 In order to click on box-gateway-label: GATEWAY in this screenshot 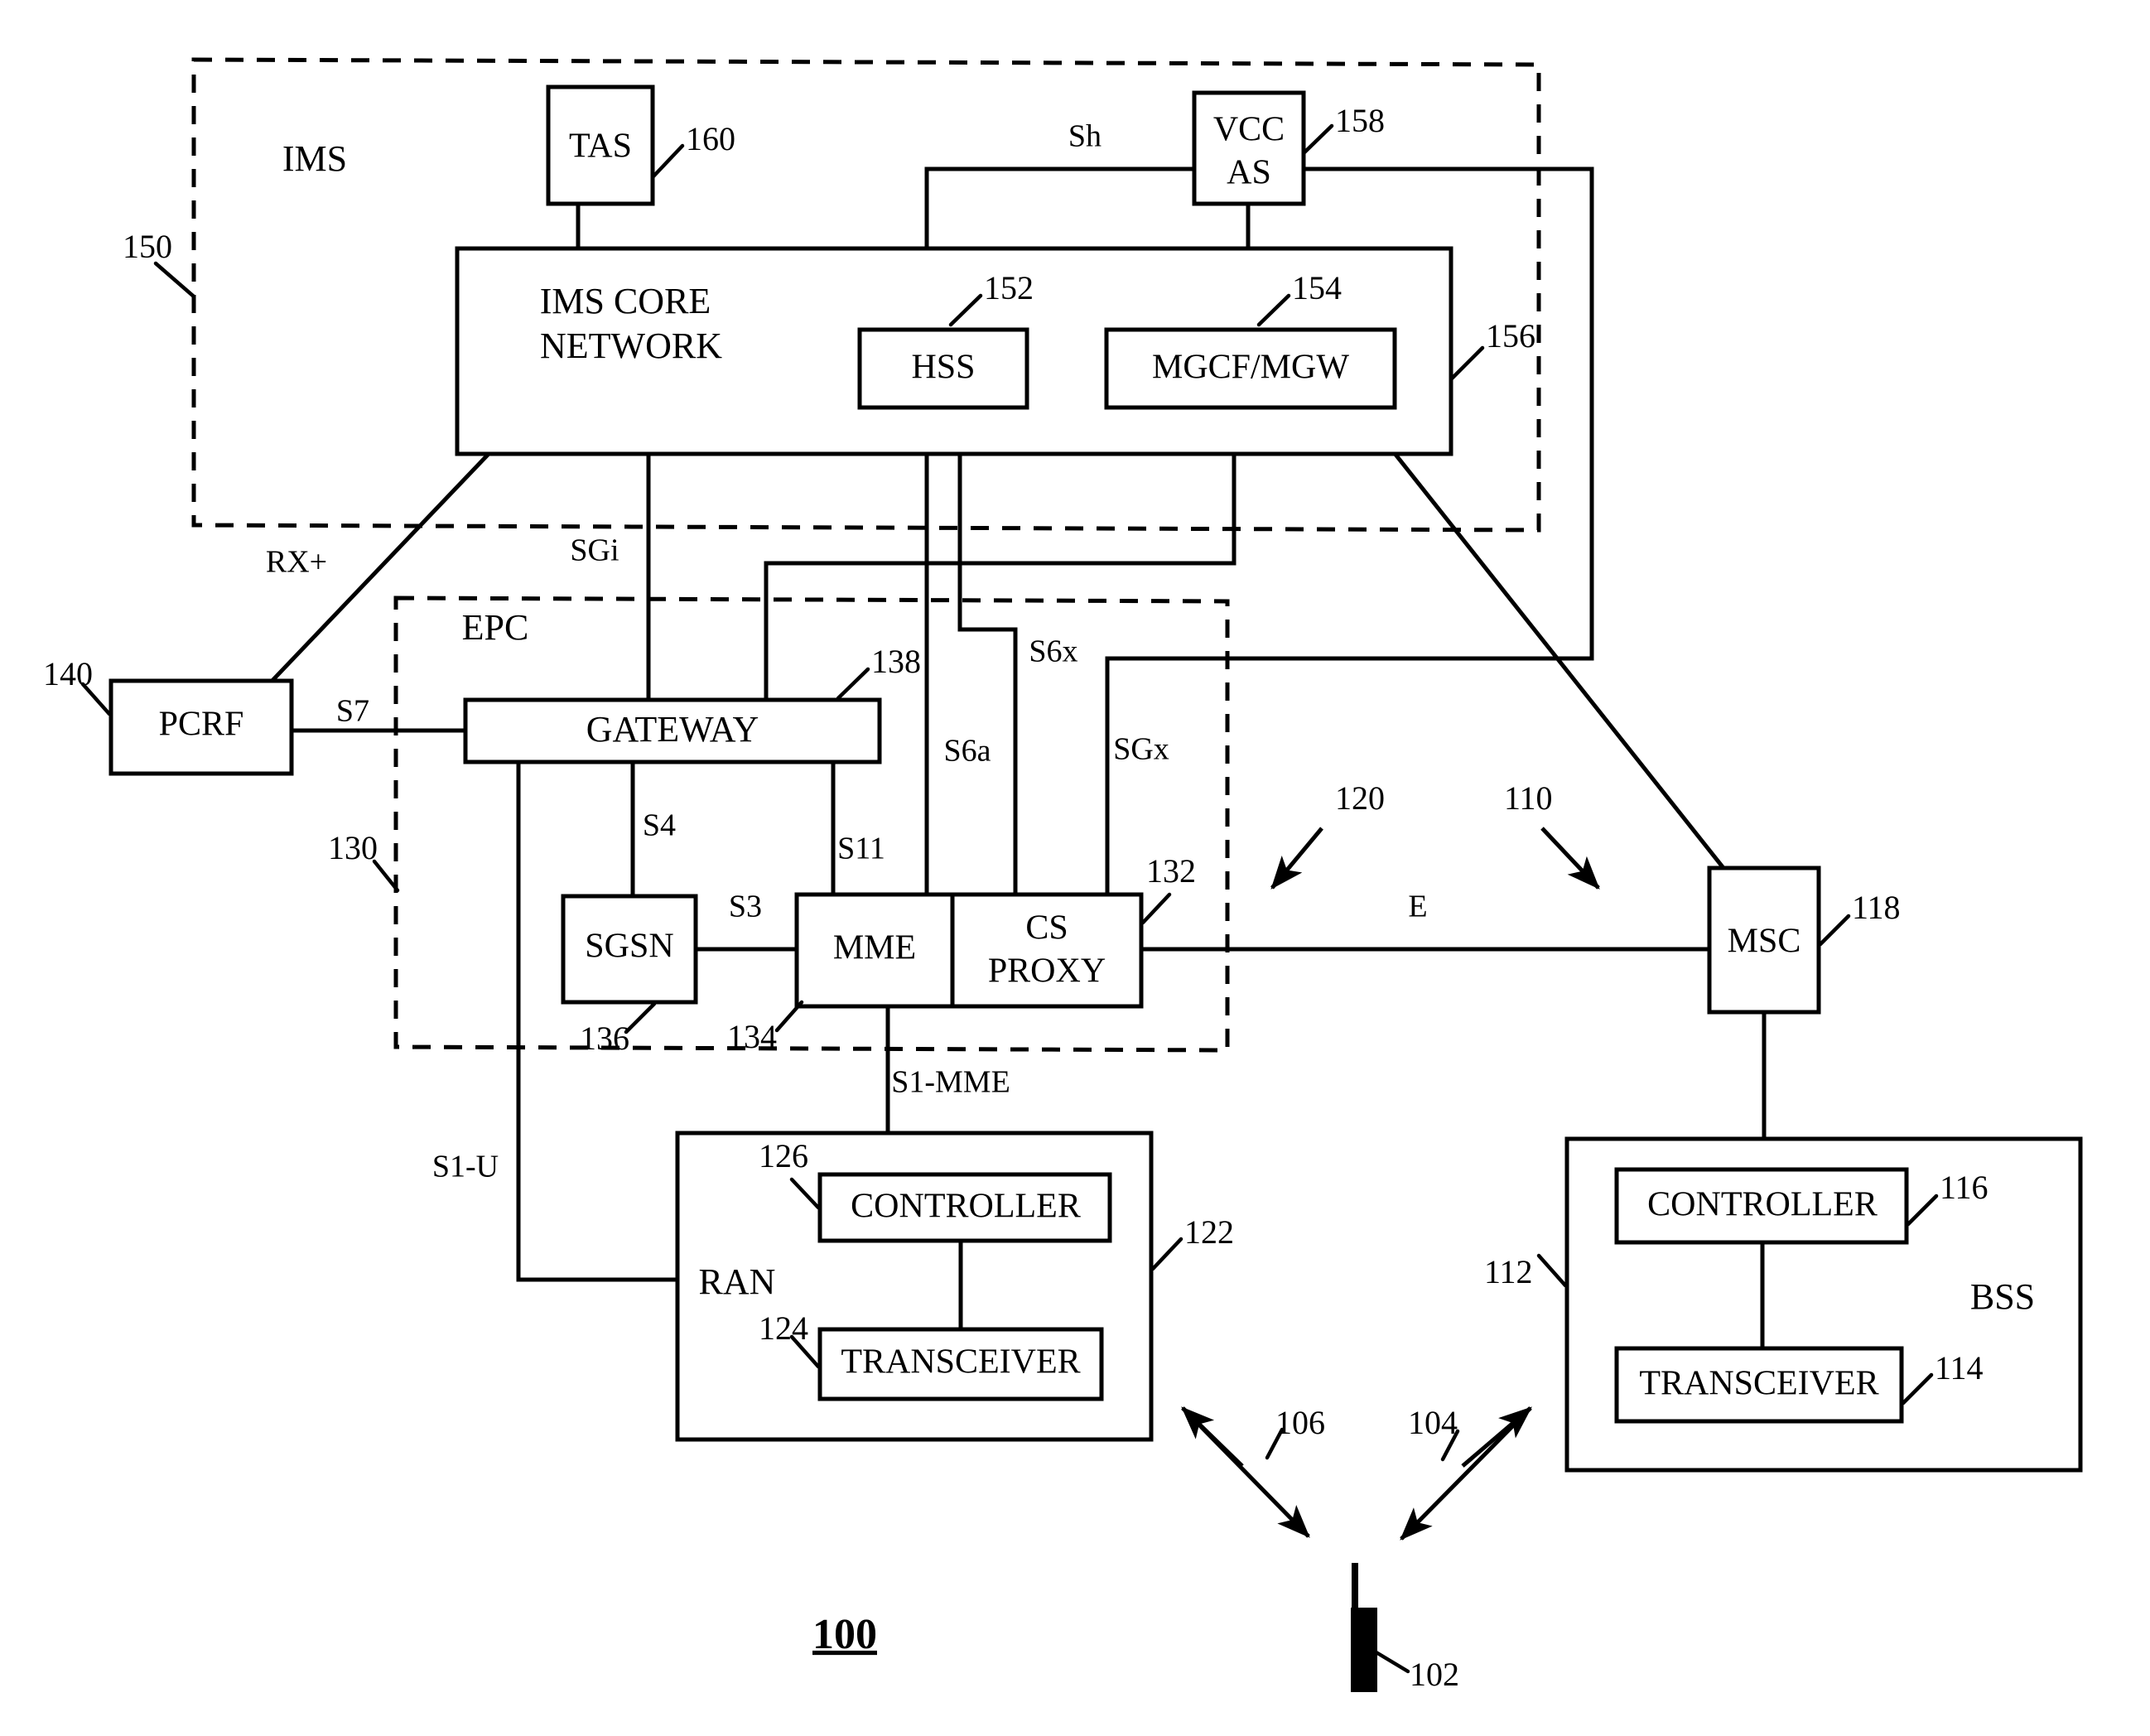, I will do `click(672, 730)`.